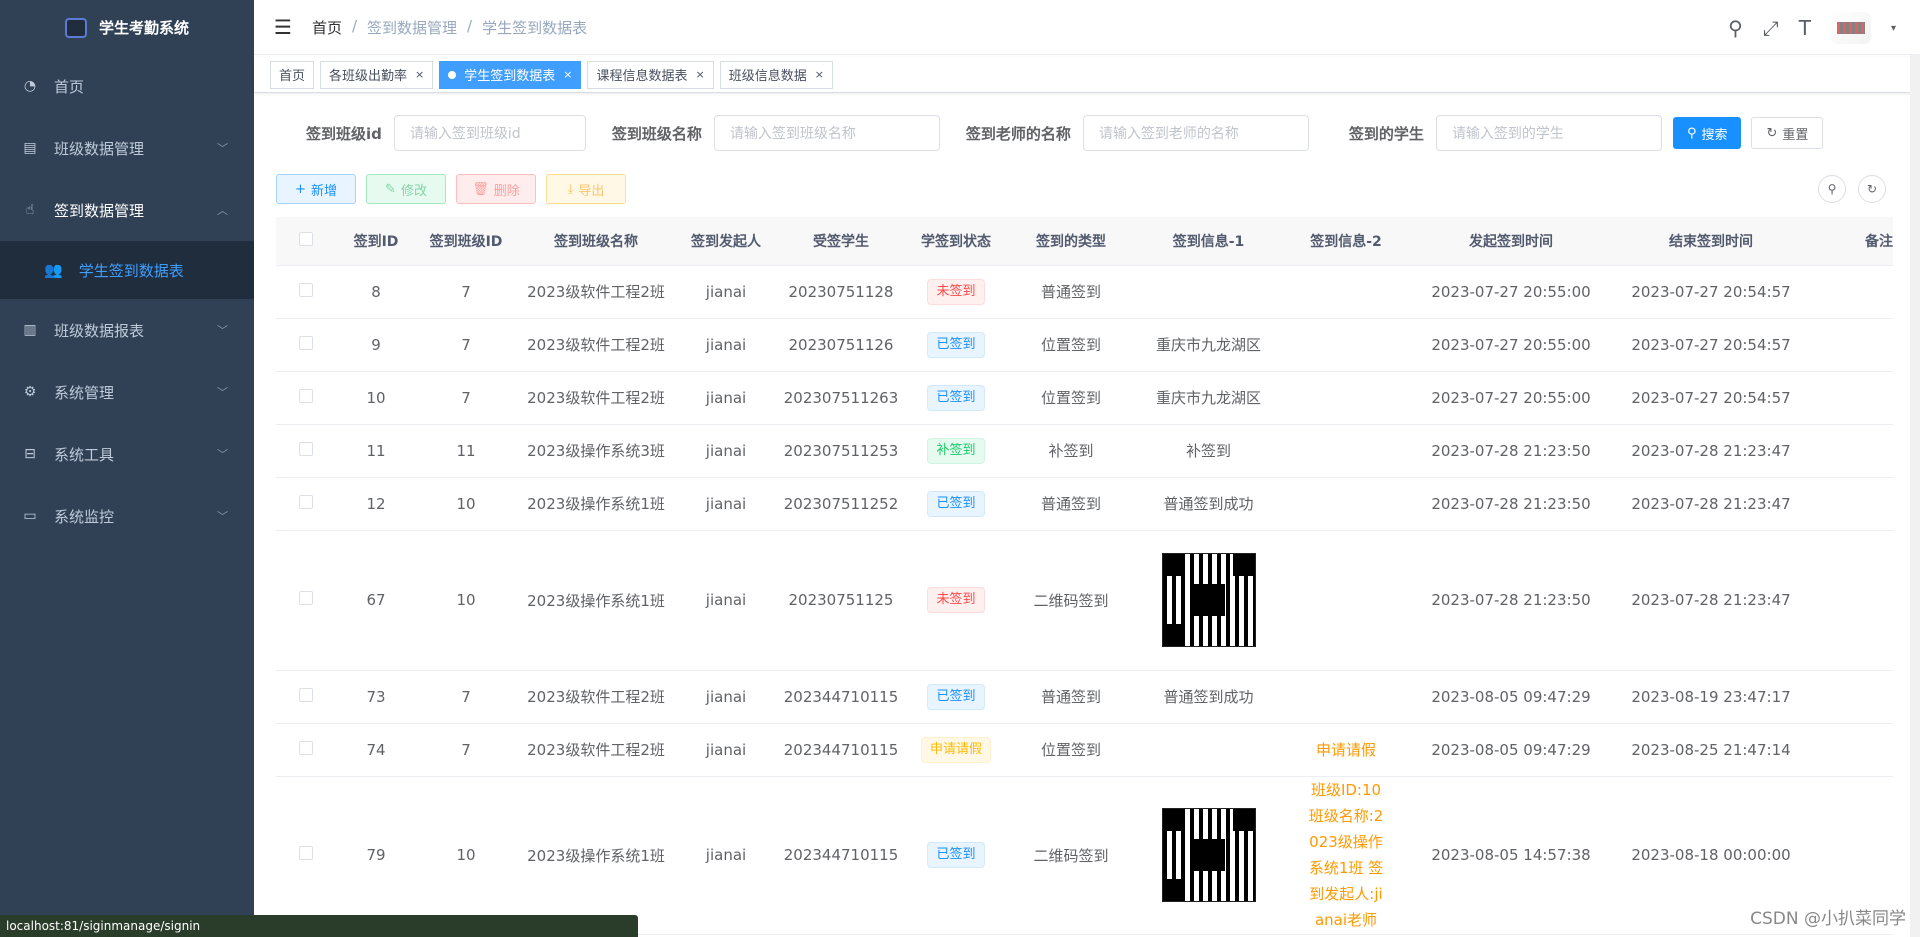 The height and width of the screenshot is (937, 1920). What do you see at coordinates (591, 191) in the screenshot?
I see `export-label: 导出` at bounding box center [591, 191].